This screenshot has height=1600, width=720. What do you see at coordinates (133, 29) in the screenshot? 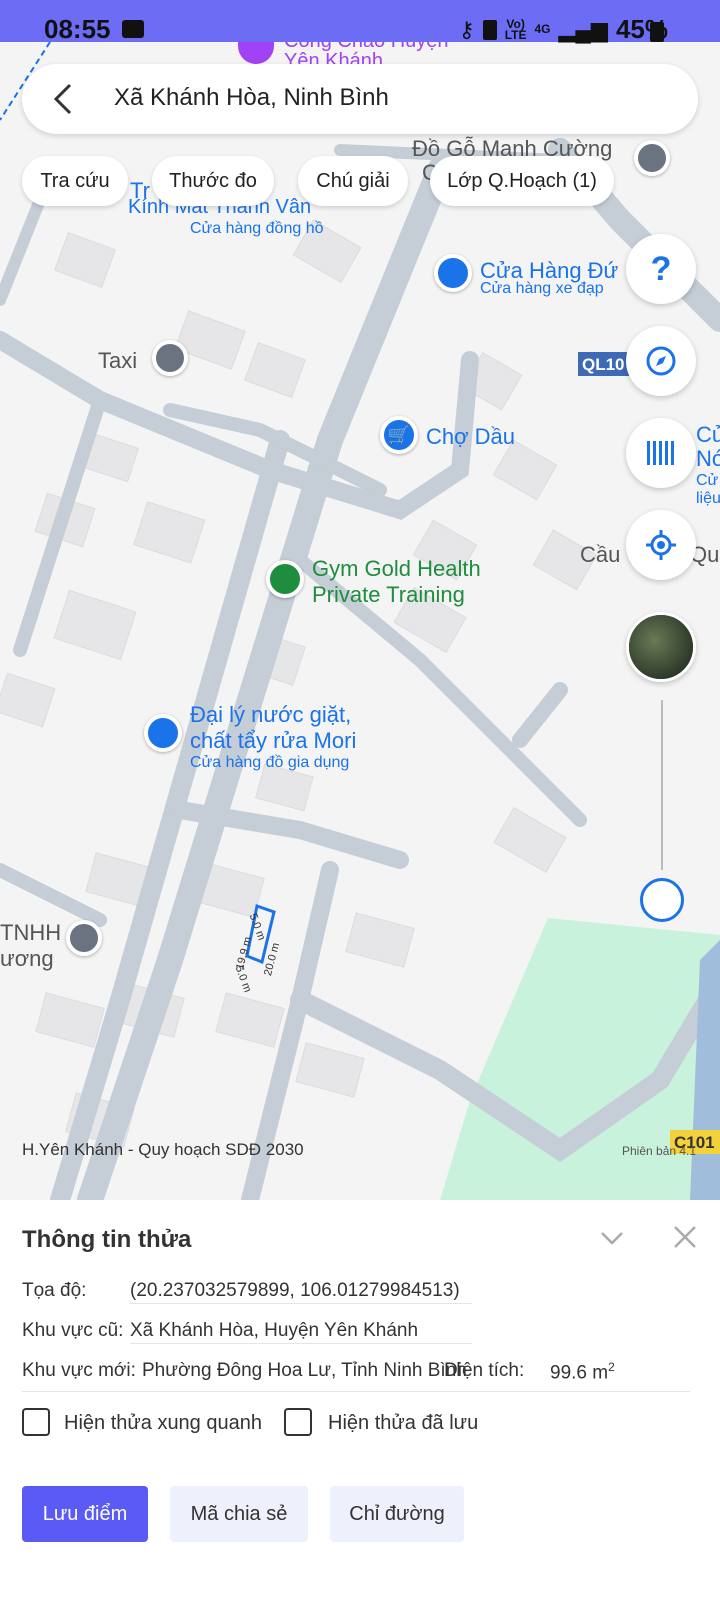
I see `image-notification-icon` at bounding box center [133, 29].